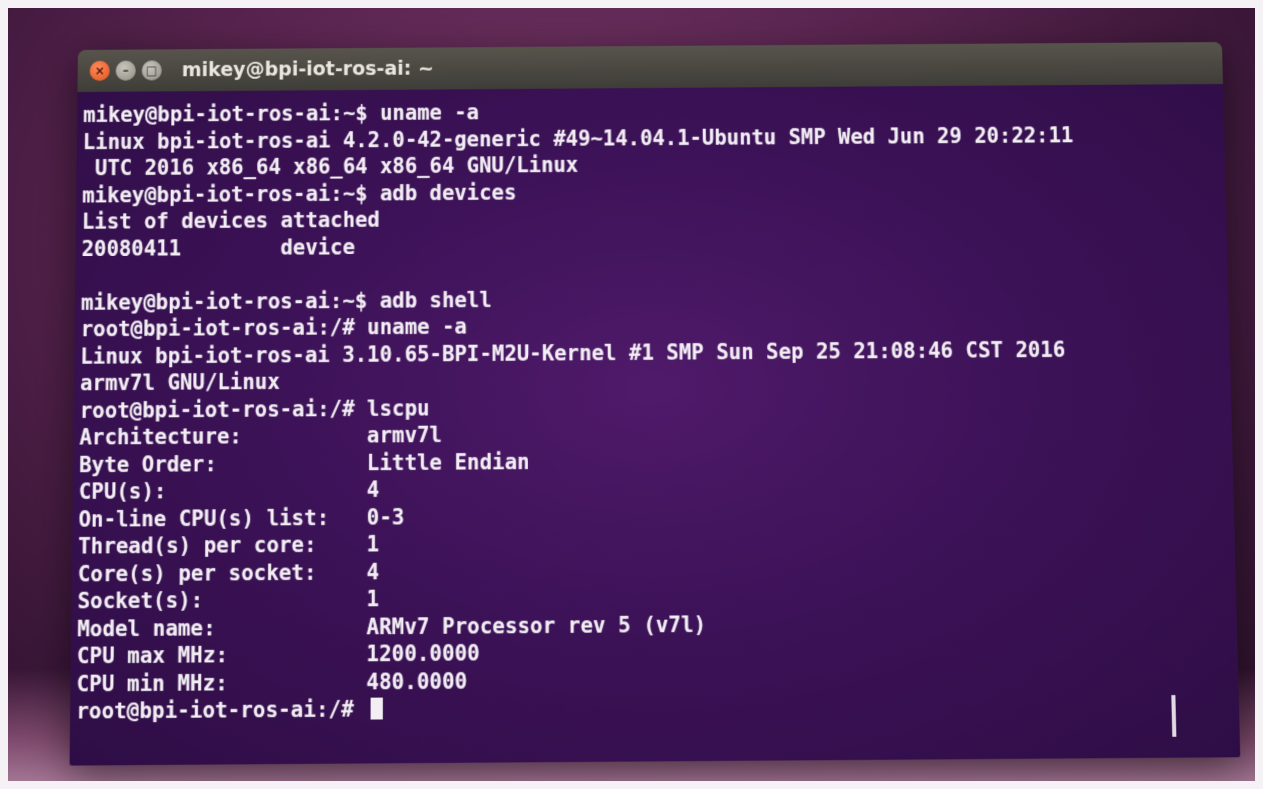  What do you see at coordinates (307, 69) in the screenshot?
I see `window-title: mikey@bpi-iot-ros-ai: ~` at bounding box center [307, 69].